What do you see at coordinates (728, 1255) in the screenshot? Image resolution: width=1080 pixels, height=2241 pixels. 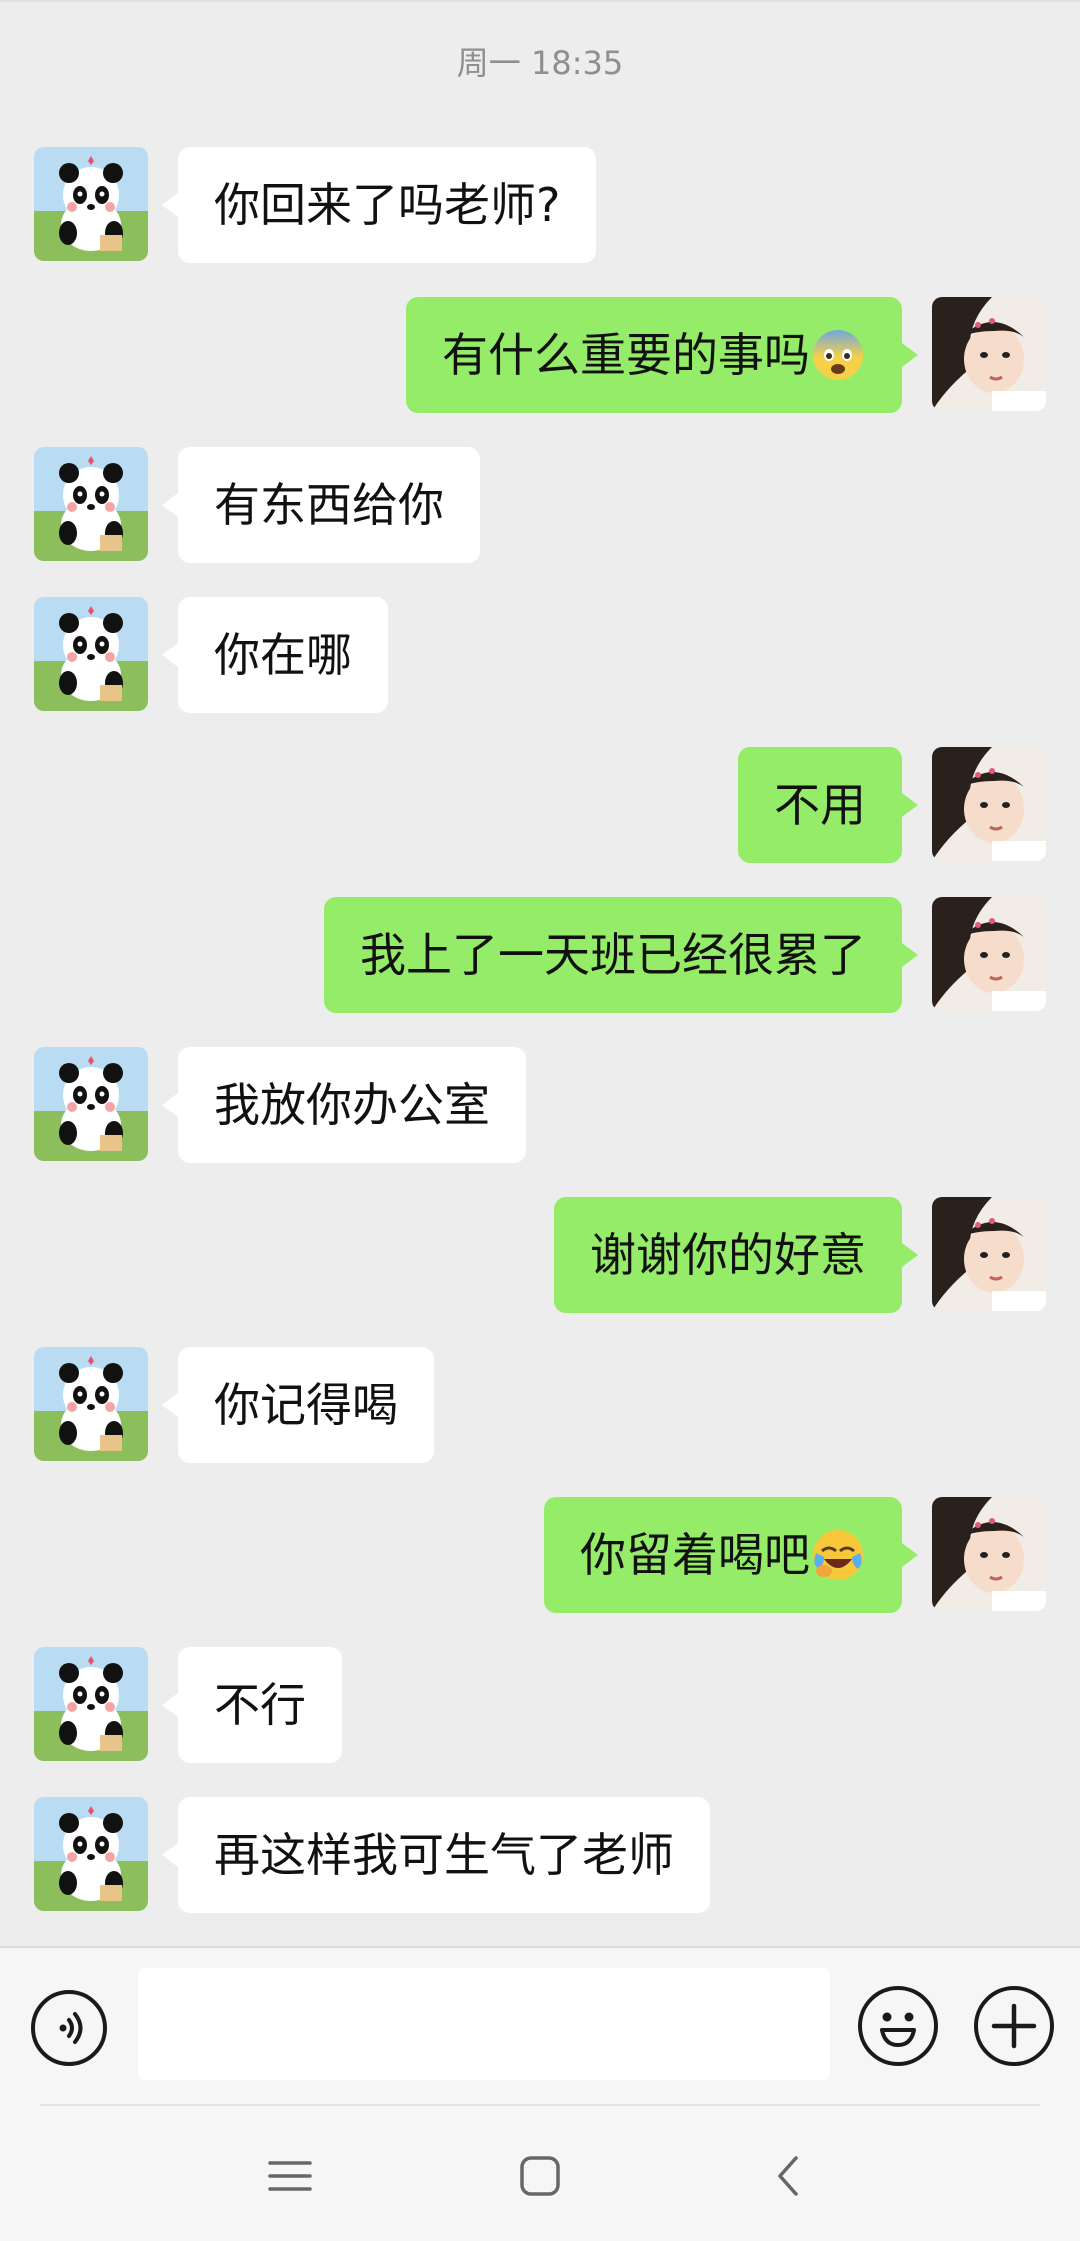 I see `message-text: 谢谢你的好意` at bounding box center [728, 1255].